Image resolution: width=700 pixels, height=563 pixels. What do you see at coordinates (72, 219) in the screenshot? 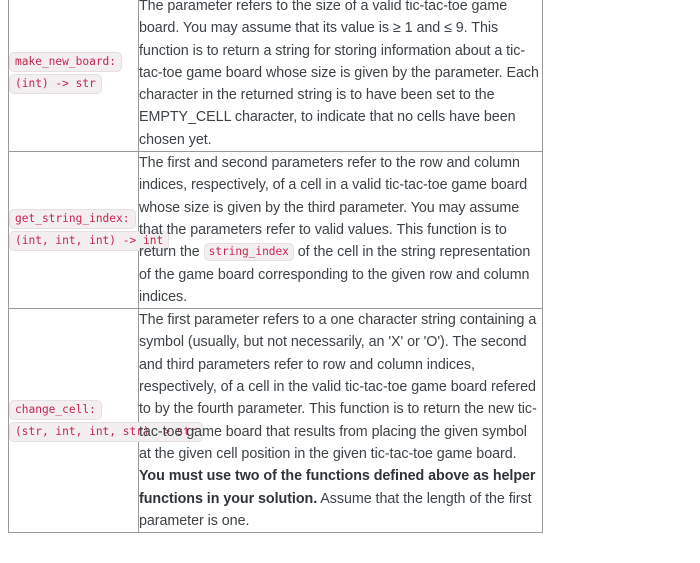
I see `function-name-chip: get_string_index:` at bounding box center [72, 219].